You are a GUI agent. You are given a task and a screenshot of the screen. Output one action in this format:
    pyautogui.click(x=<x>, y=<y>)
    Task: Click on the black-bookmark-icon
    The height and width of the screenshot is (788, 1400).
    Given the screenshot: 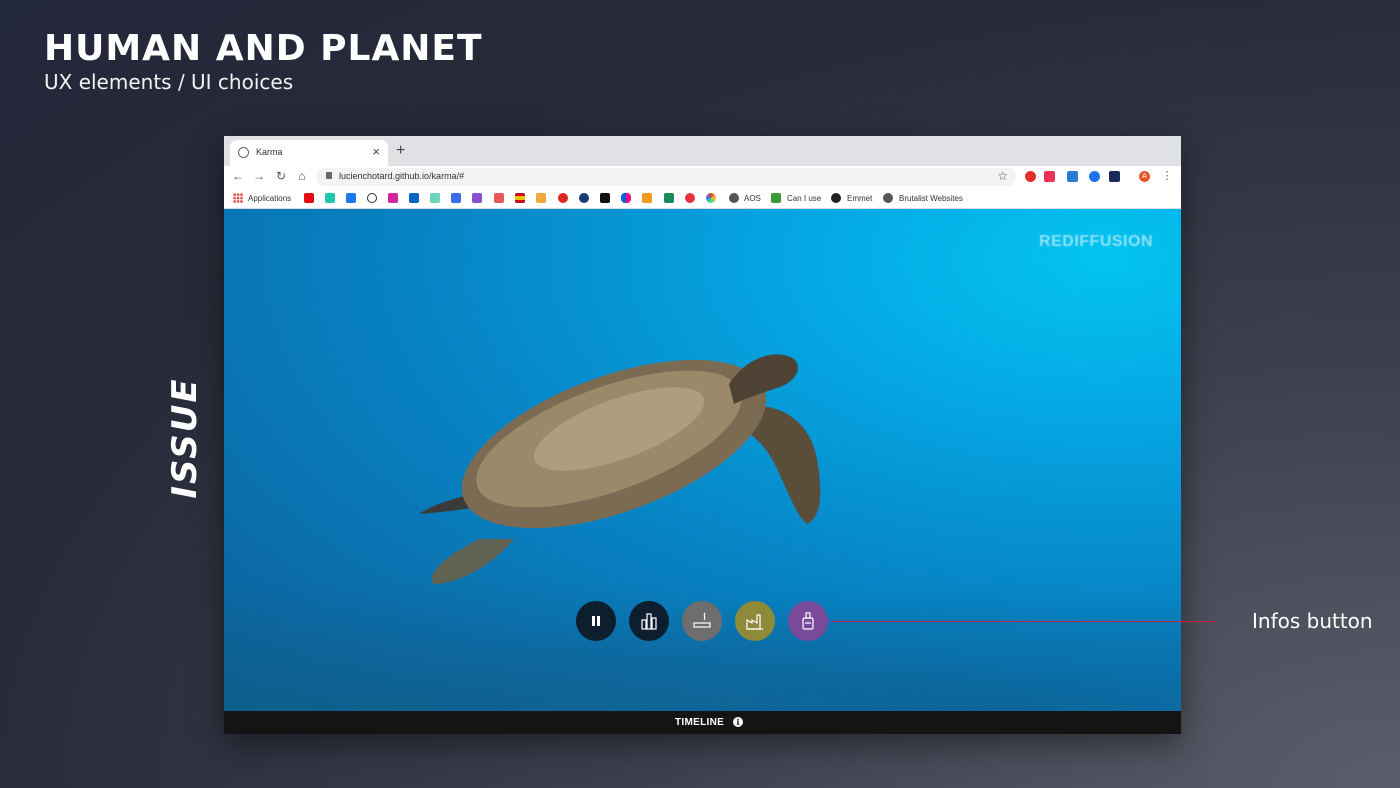 What is the action you would take?
    pyautogui.click(x=605, y=198)
    